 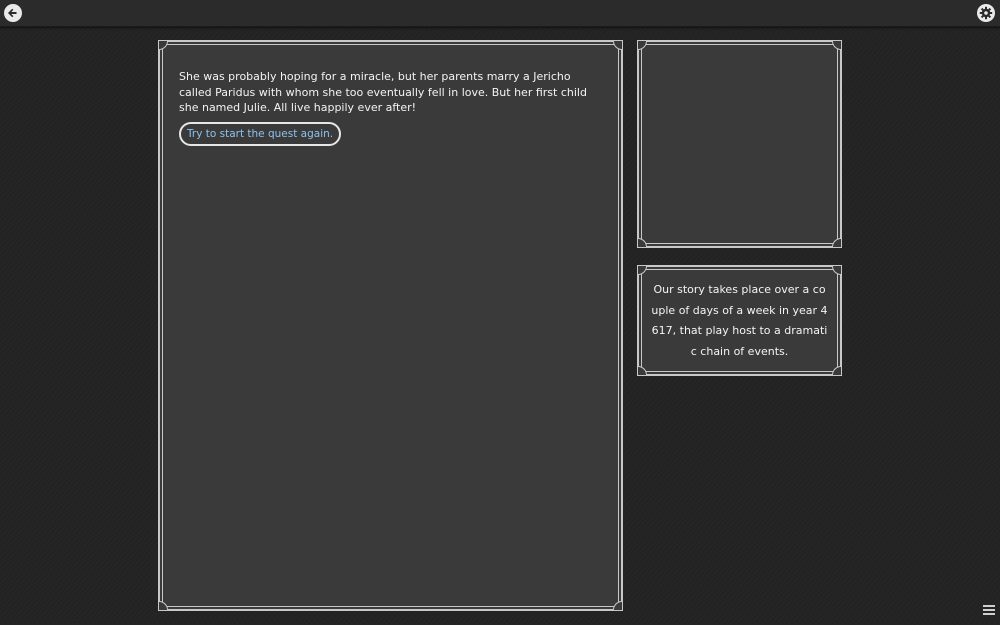 I want to click on back-arrow-icon, so click(x=12, y=13).